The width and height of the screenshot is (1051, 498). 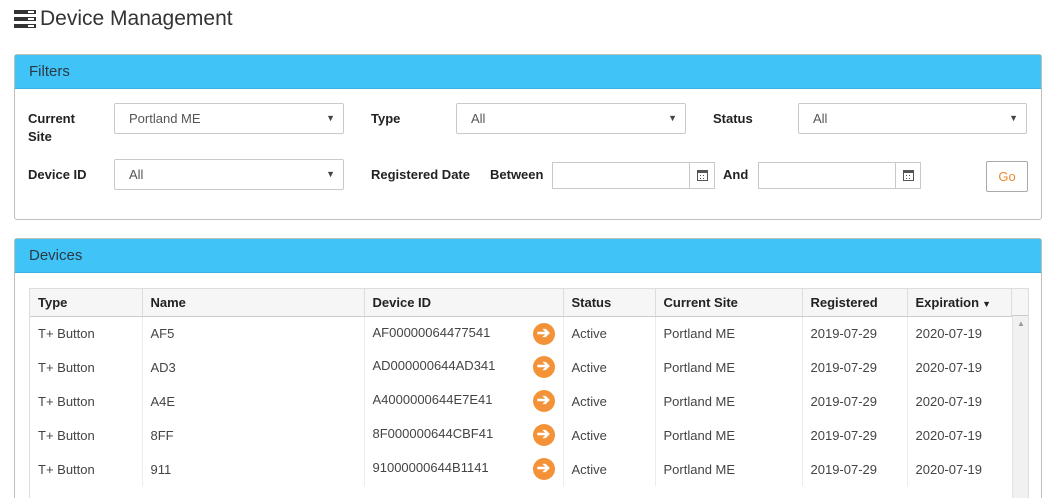 What do you see at coordinates (464, 303) in the screenshot?
I see `column-header-device-id: Device ID` at bounding box center [464, 303].